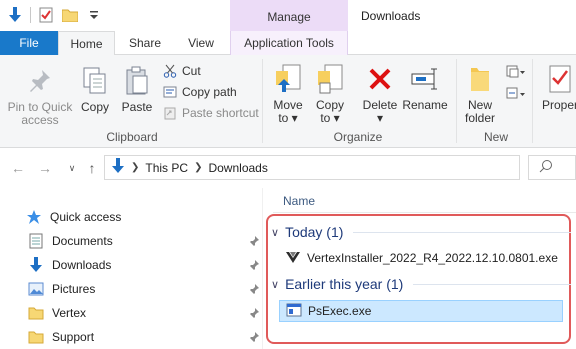 This screenshot has height=349, width=576. I want to click on nav-label: Downloads, so click(82, 265).